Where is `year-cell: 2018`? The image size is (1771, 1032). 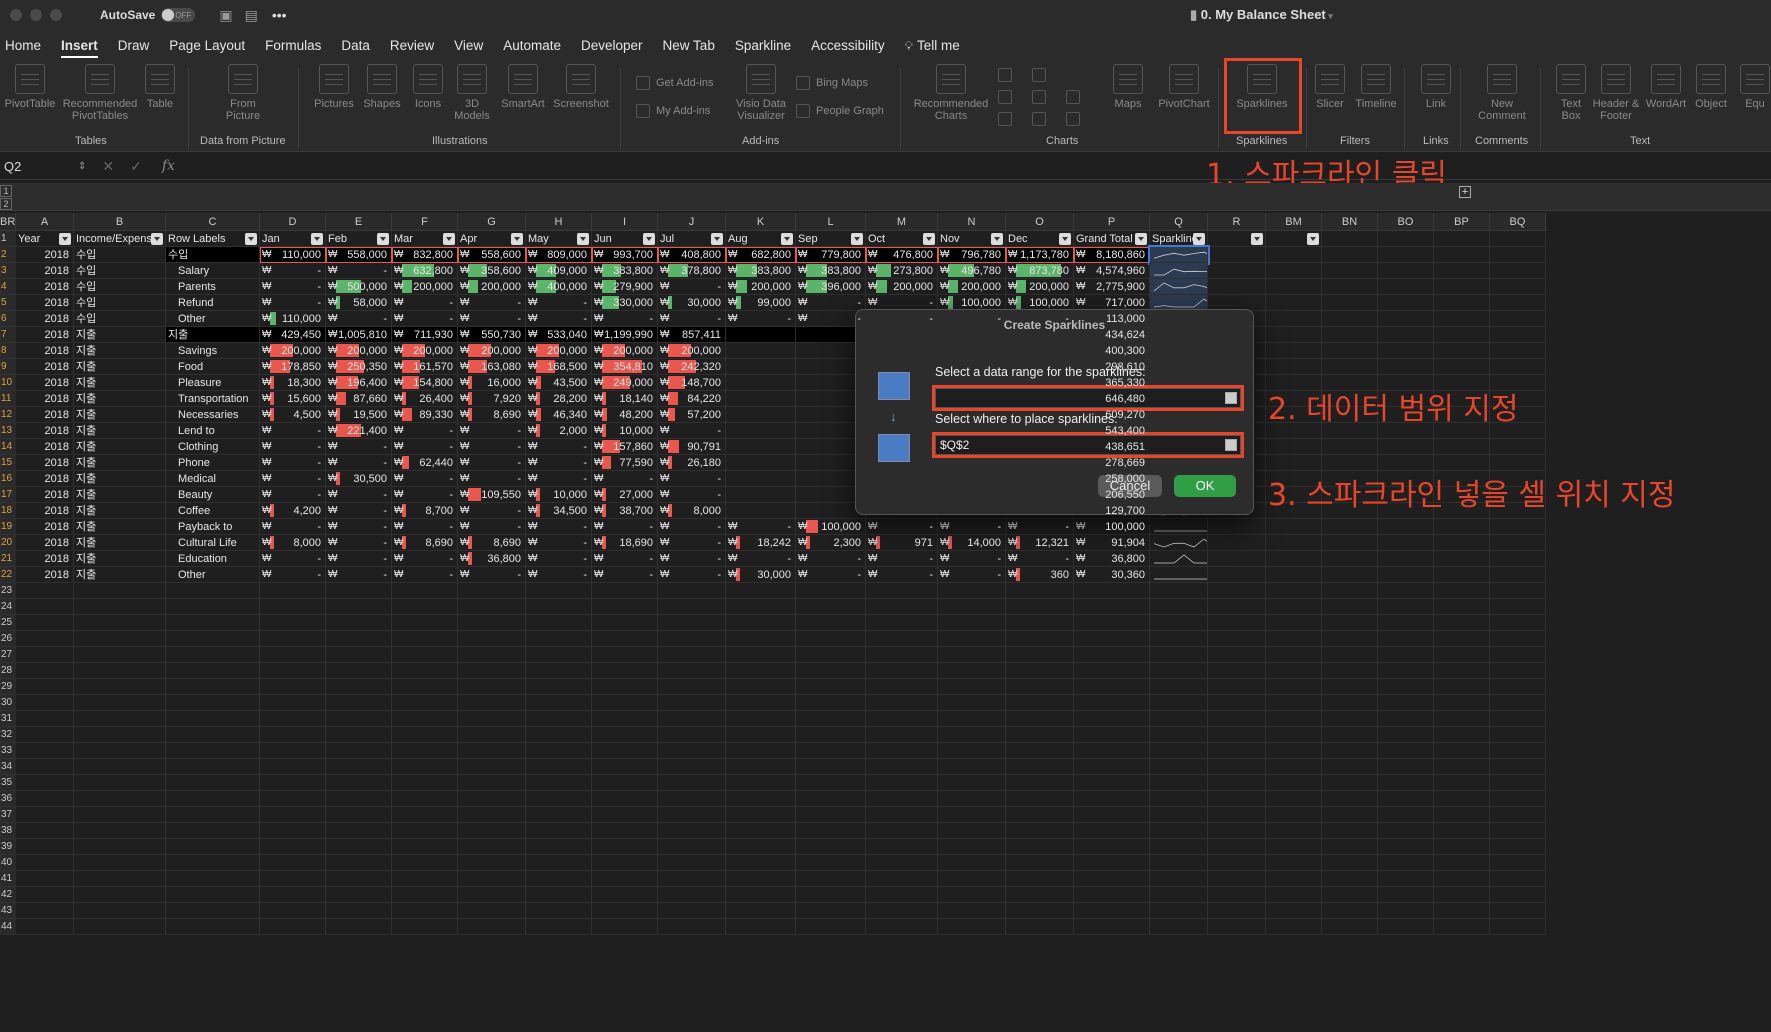
year-cell: 2018 is located at coordinates (45, 383).